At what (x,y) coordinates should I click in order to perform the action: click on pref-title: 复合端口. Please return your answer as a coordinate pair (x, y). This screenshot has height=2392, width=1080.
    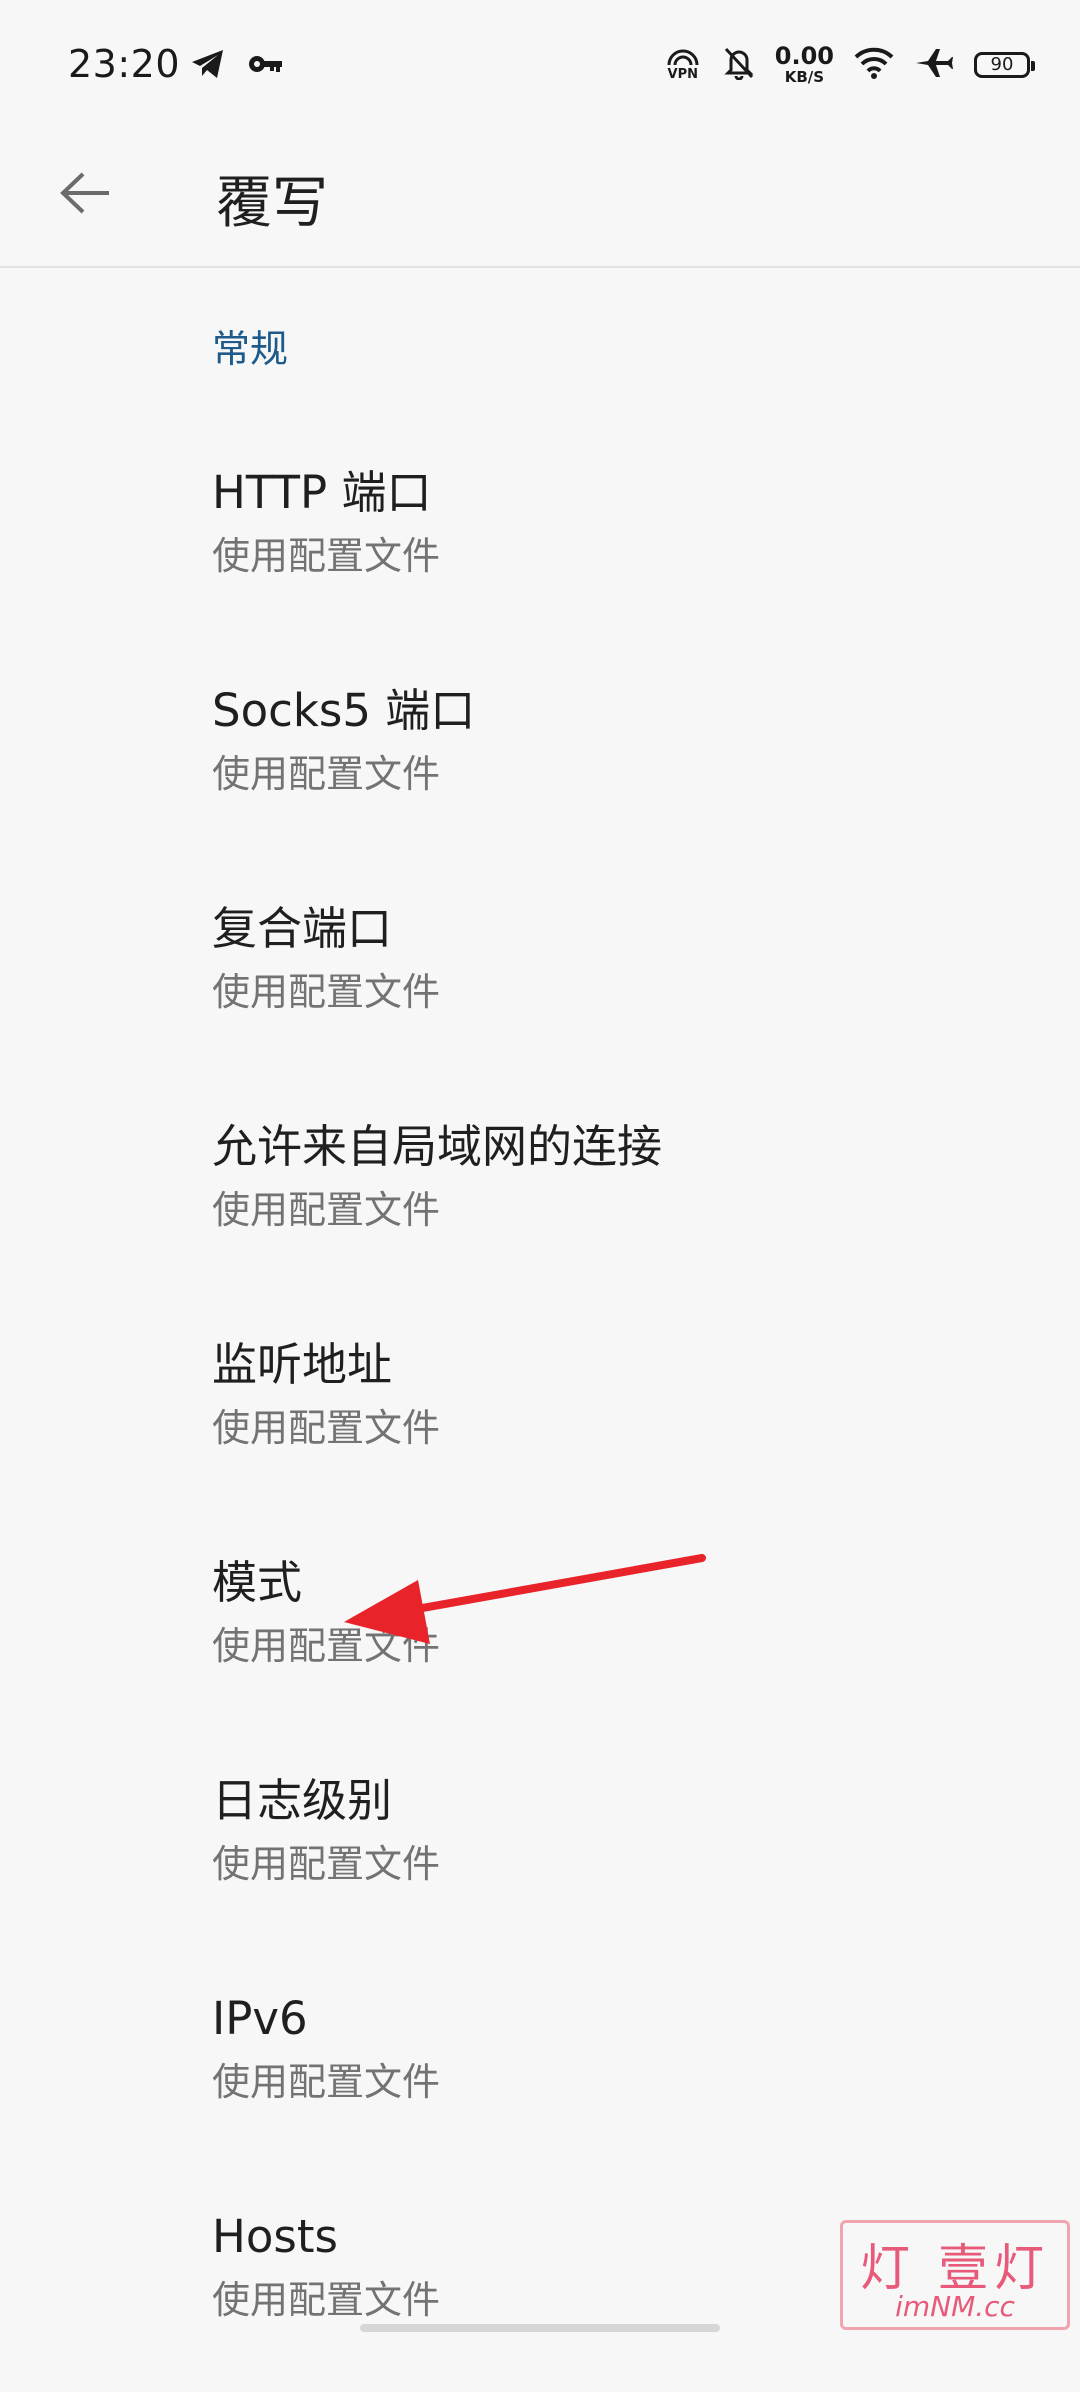
    Looking at the image, I should click on (302, 928).